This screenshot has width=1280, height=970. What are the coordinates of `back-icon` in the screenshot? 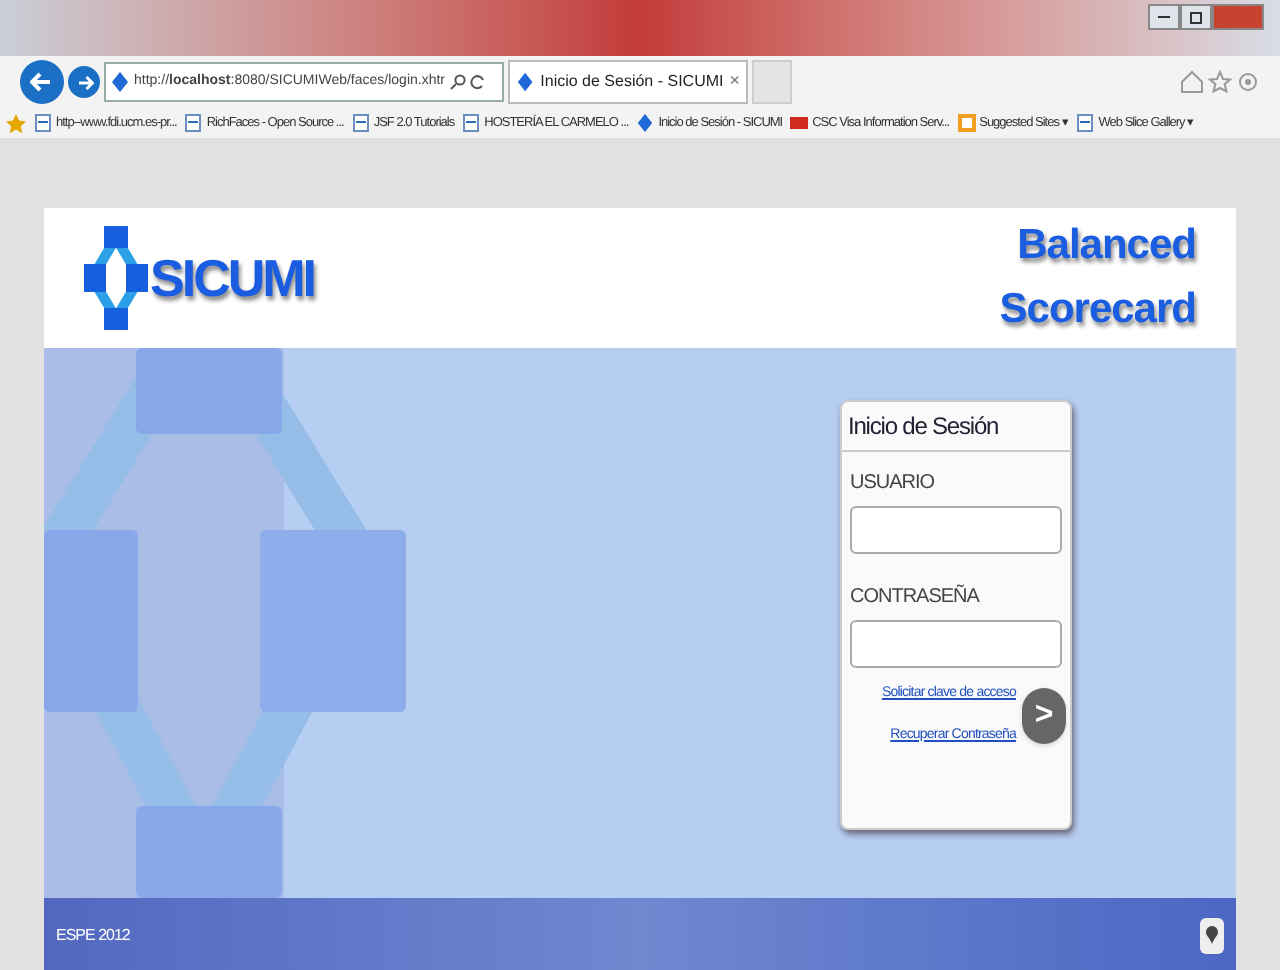 It's located at (42, 82).